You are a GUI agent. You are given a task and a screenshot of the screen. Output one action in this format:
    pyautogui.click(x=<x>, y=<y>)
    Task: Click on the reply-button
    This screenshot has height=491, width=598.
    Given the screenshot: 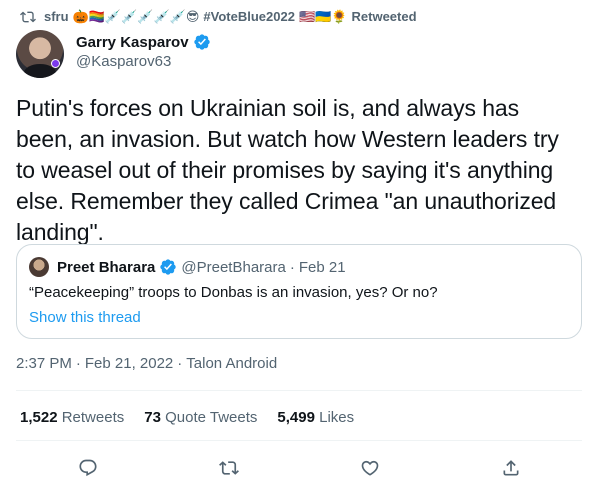 What is the action you would take?
    pyautogui.click(x=88, y=468)
    